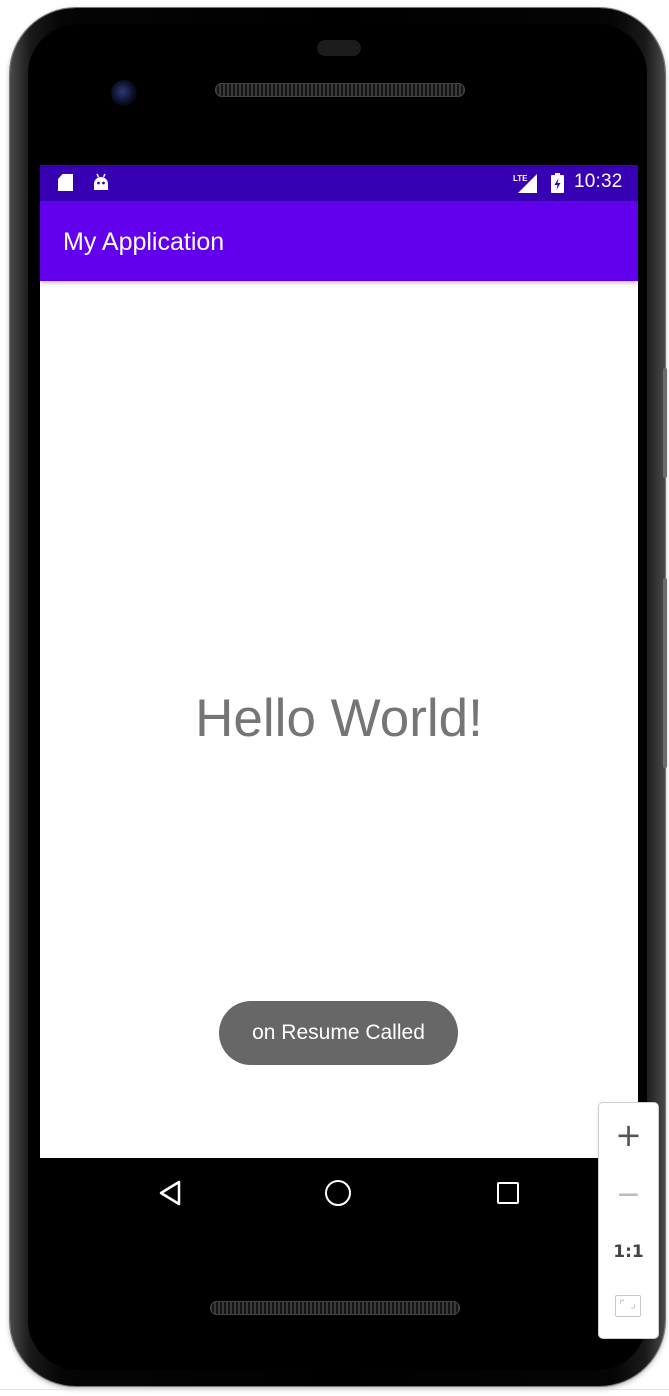 The width and height of the screenshot is (669, 1396). What do you see at coordinates (525, 183) in the screenshot?
I see `lte-signal-icon: LTE` at bounding box center [525, 183].